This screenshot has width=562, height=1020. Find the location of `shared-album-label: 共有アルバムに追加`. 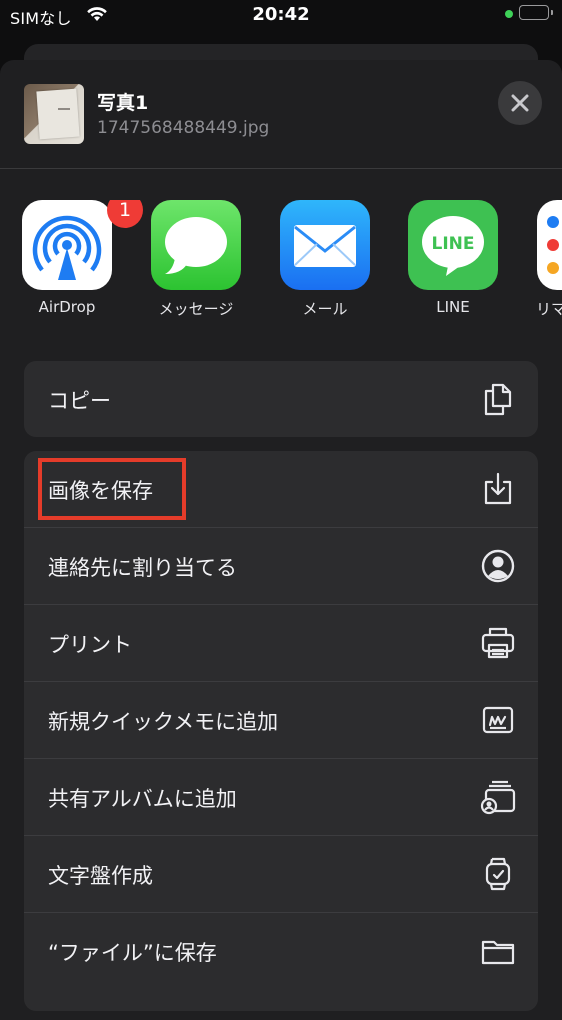

shared-album-label: 共有アルバムに追加 is located at coordinates (142, 799).